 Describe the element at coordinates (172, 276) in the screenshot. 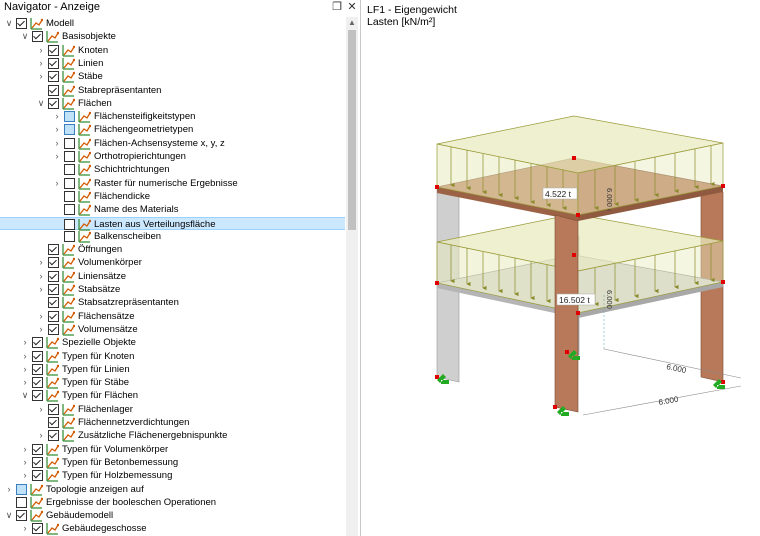

I see `tree-item-liniensatze: › Liniensätze` at that location.